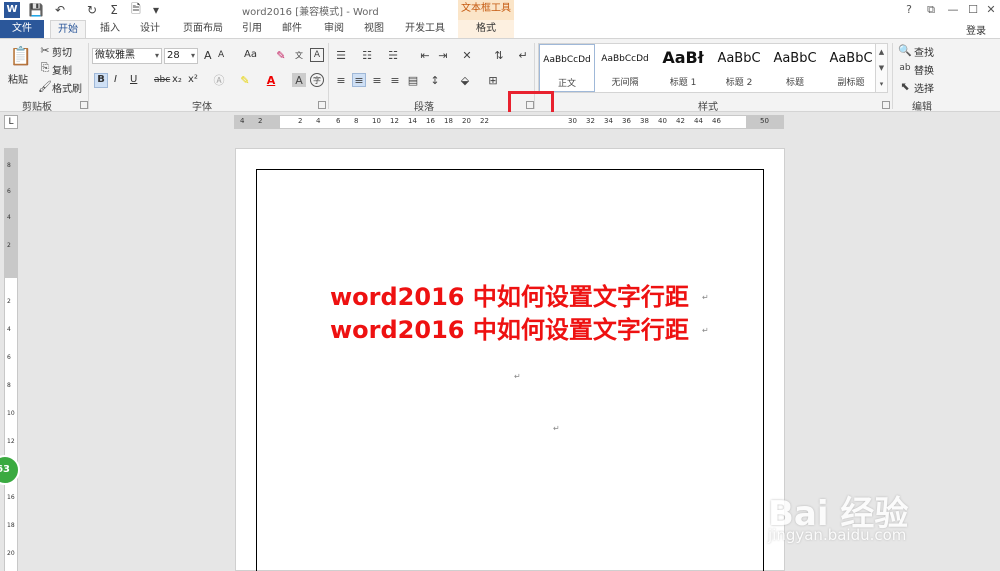  I want to click on scissors-icon: ✂, so click(45, 50).